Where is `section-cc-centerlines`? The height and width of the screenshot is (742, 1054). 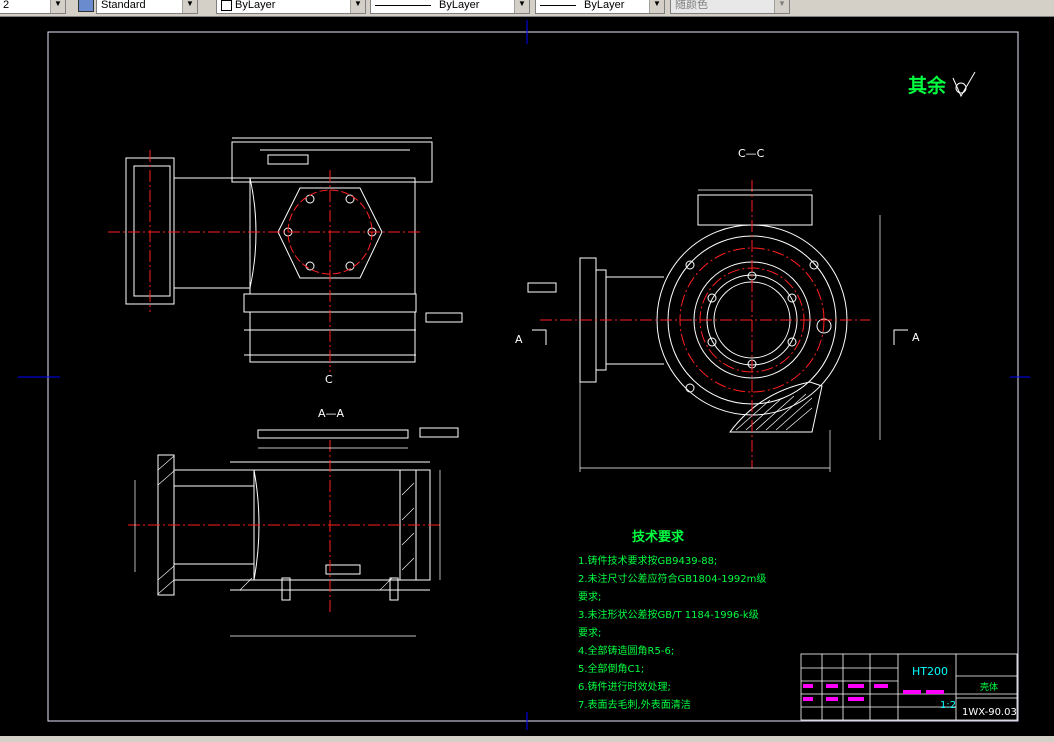 section-cc-centerlines is located at coordinates (705, 324).